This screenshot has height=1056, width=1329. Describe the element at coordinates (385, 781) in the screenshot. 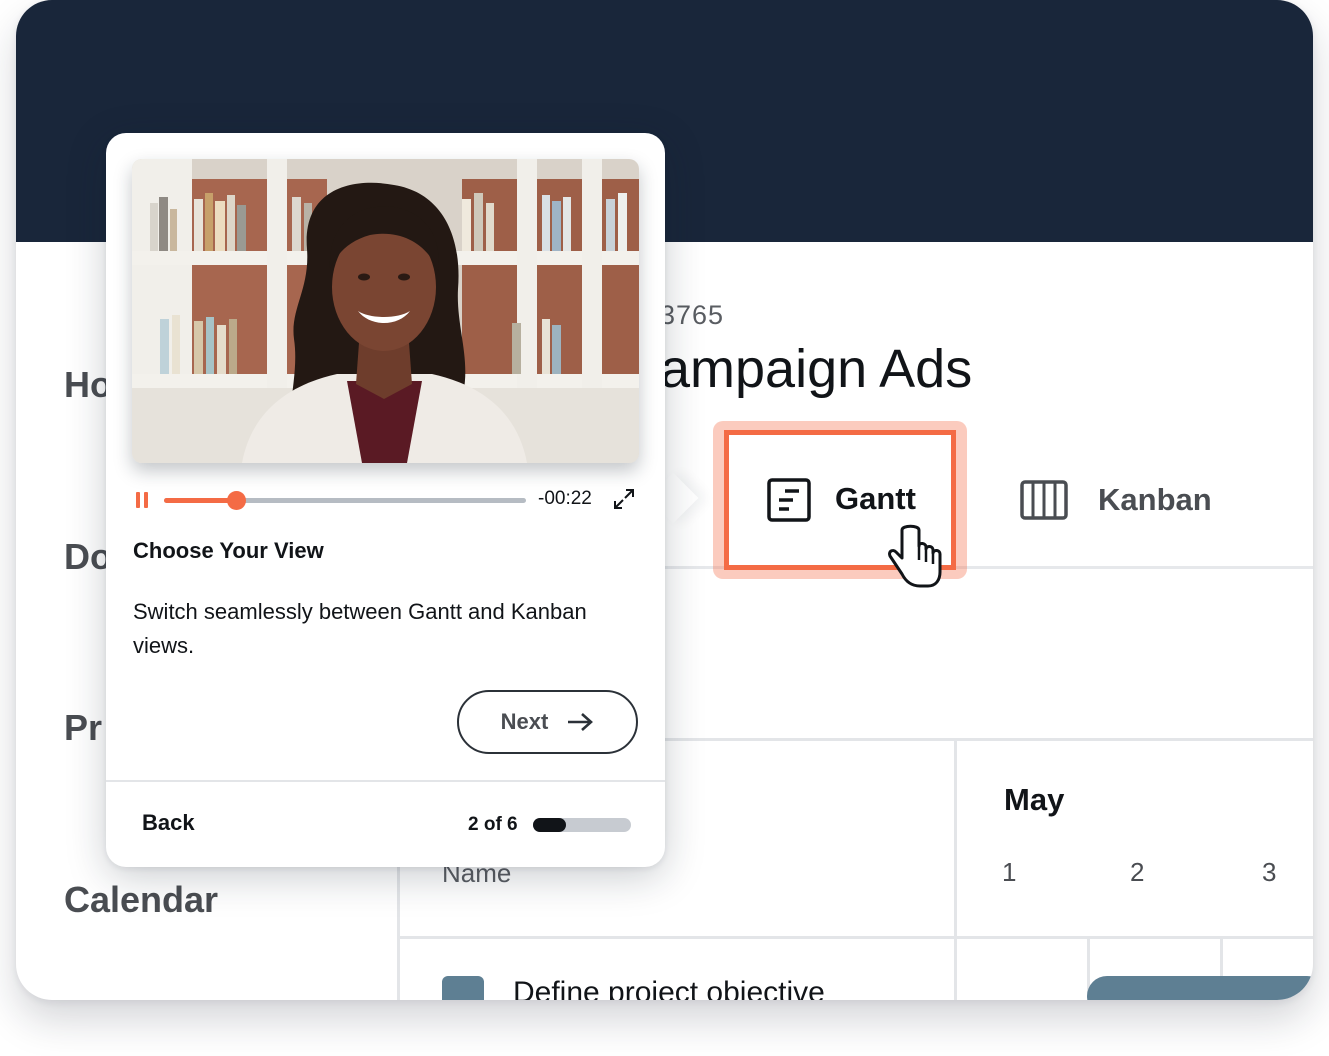

I see `tour-footer-divider` at that location.